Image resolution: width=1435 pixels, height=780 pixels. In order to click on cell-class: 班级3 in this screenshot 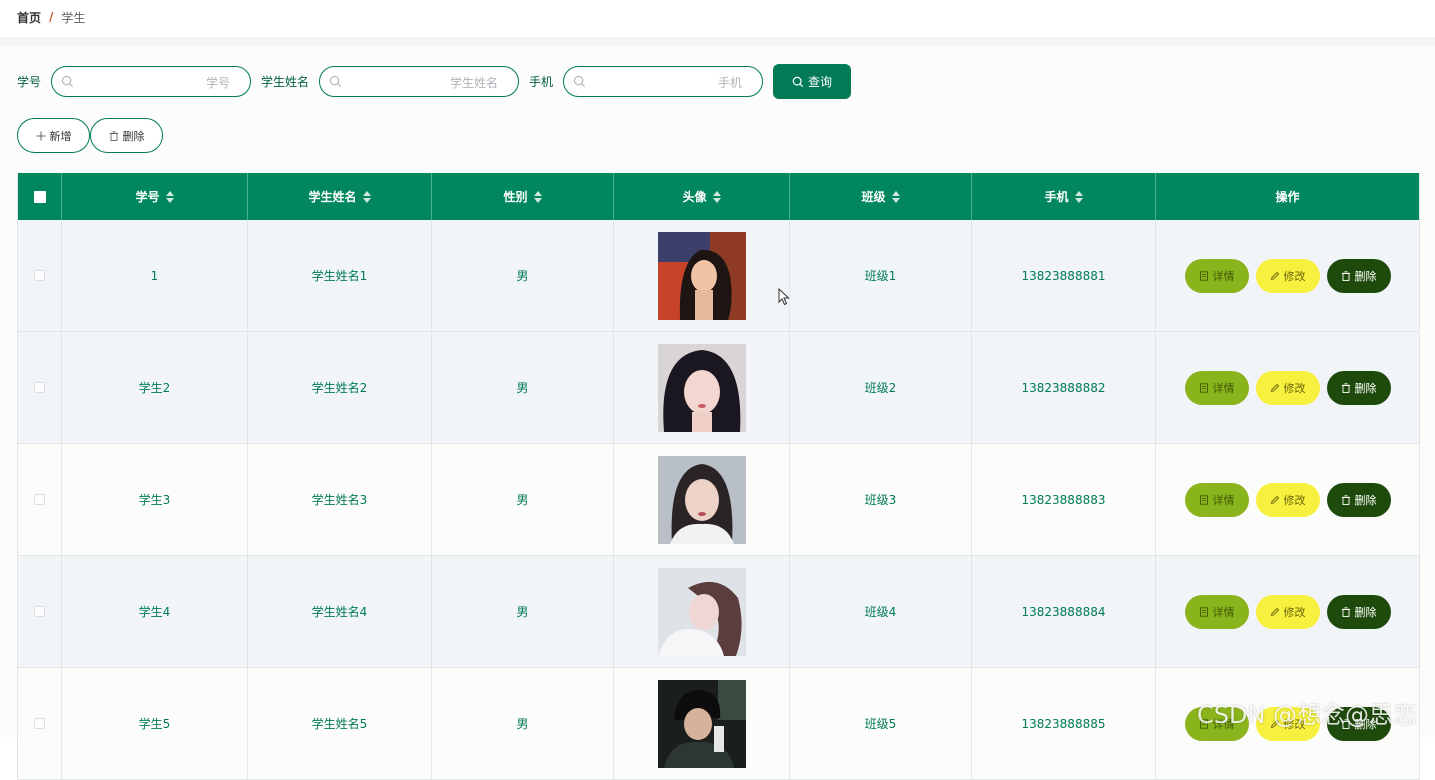, I will do `click(881, 499)`.